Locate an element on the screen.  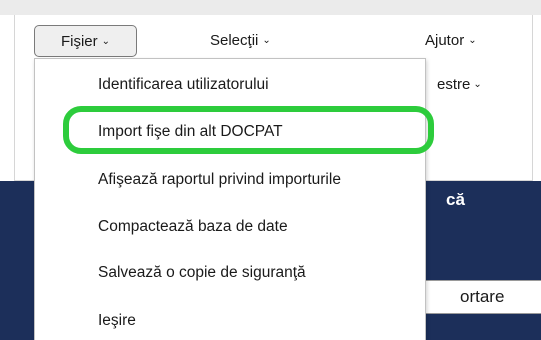
menu-file-label: Fişier is located at coordinates (79, 41).